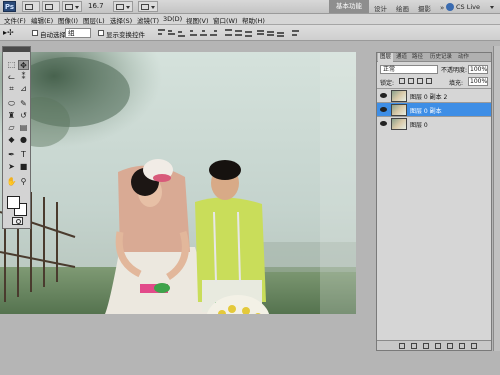 The width and height of the screenshot is (500, 375). I want to click on app-bar: Ps 16.7 基本功能 设计 绘画 摄影 » CS Live, so click(250, 7).